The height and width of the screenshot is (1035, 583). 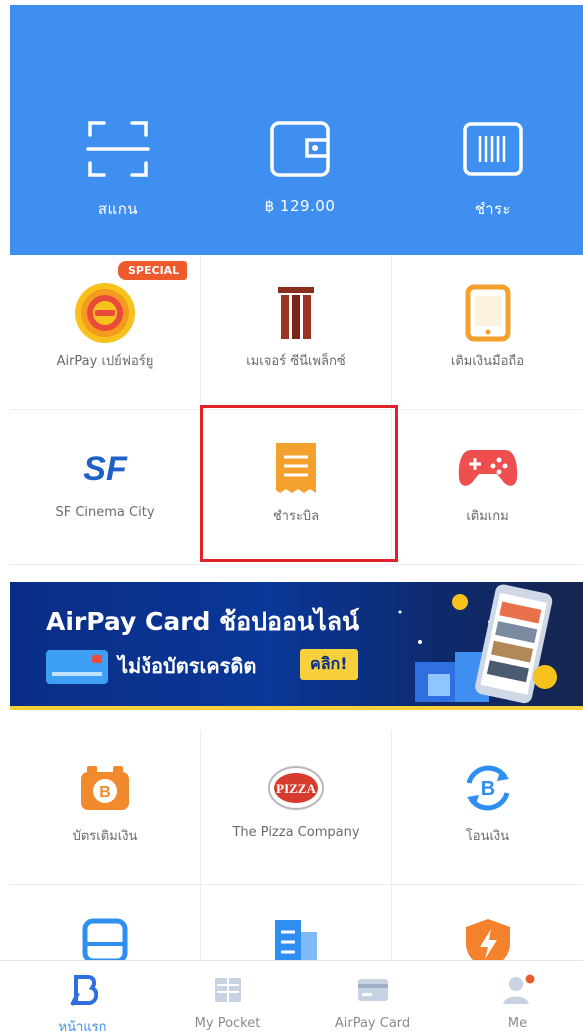 I want to click on airpay-home-icon, so click(x=82, y=990).